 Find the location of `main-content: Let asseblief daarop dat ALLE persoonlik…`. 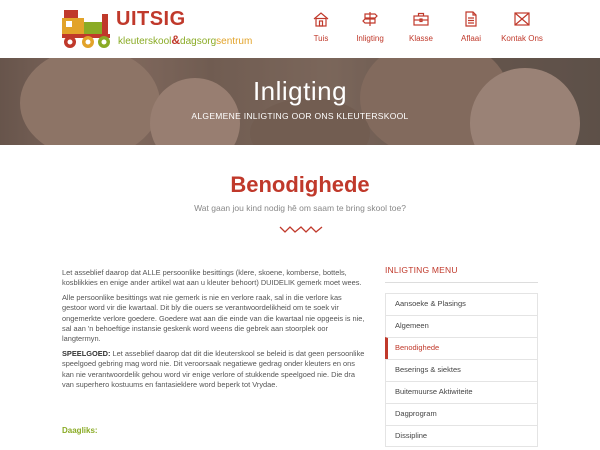

main-content: Let asseblief daarop dat ALLE persoonlik… is located at coordinates (215, 331).